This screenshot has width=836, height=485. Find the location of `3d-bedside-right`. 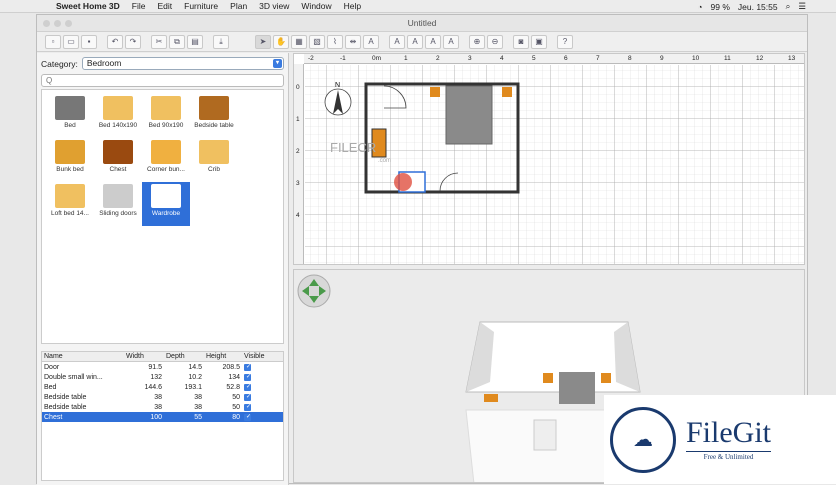

3d-bedside-right is located at coordinates (606, 378).